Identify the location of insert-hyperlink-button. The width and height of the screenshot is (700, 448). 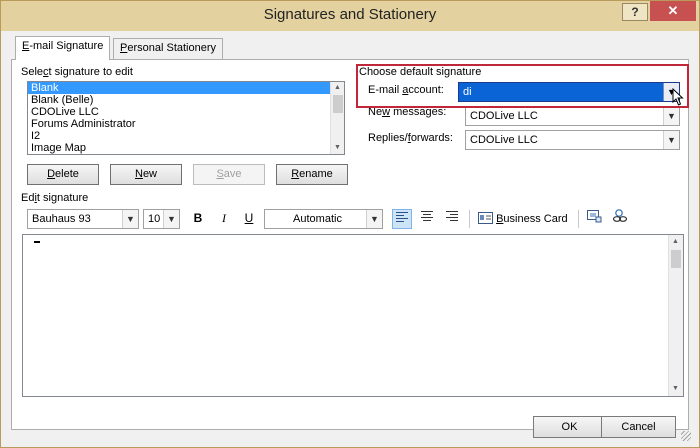
(620, 219).